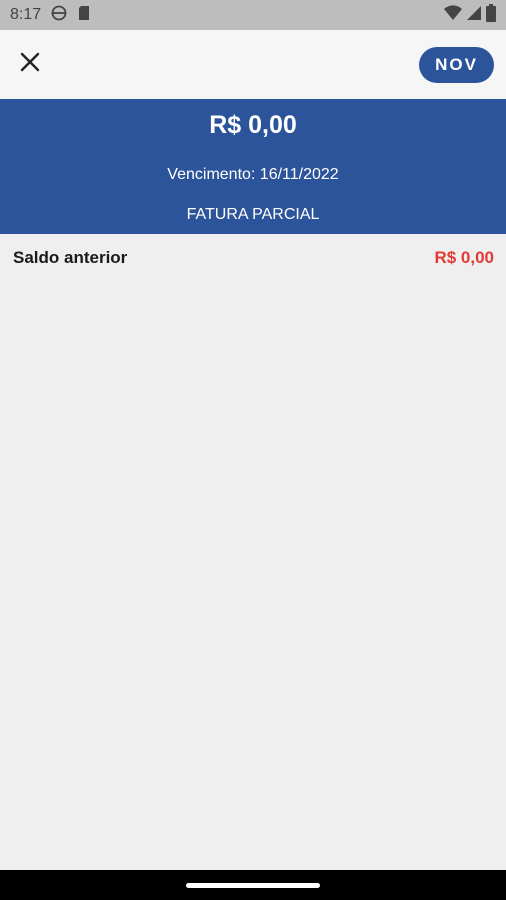  Describe the element at coordinates (84, 15) in the screenshot. I see `sim-card-icon` at that location.